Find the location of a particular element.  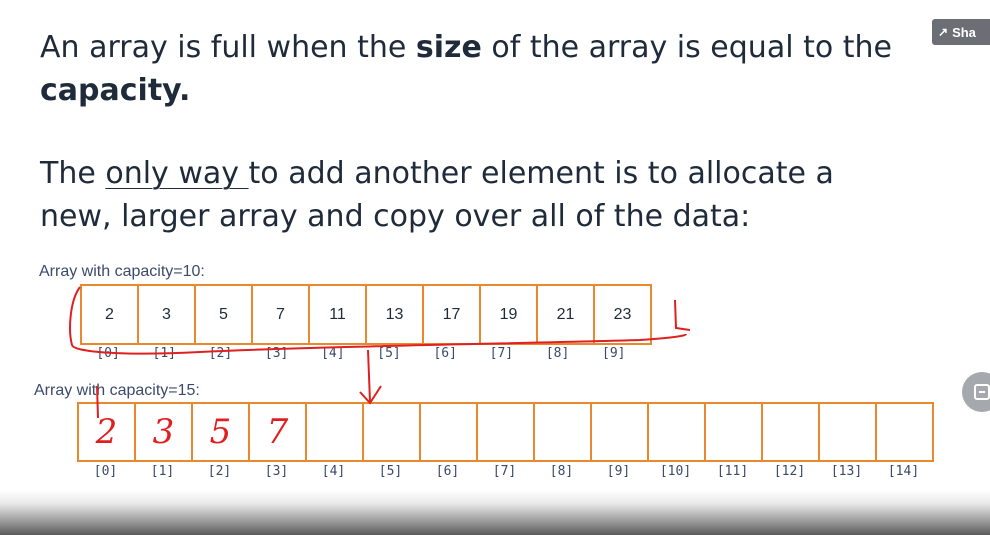

share-icon: ↗ is located at coordinates (943, 32).